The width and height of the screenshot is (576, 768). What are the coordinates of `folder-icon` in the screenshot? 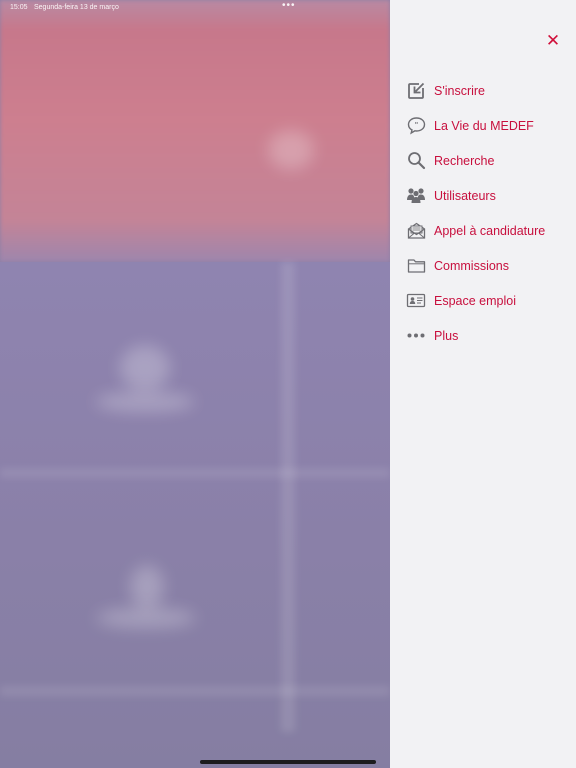 It's located at (416, 266).